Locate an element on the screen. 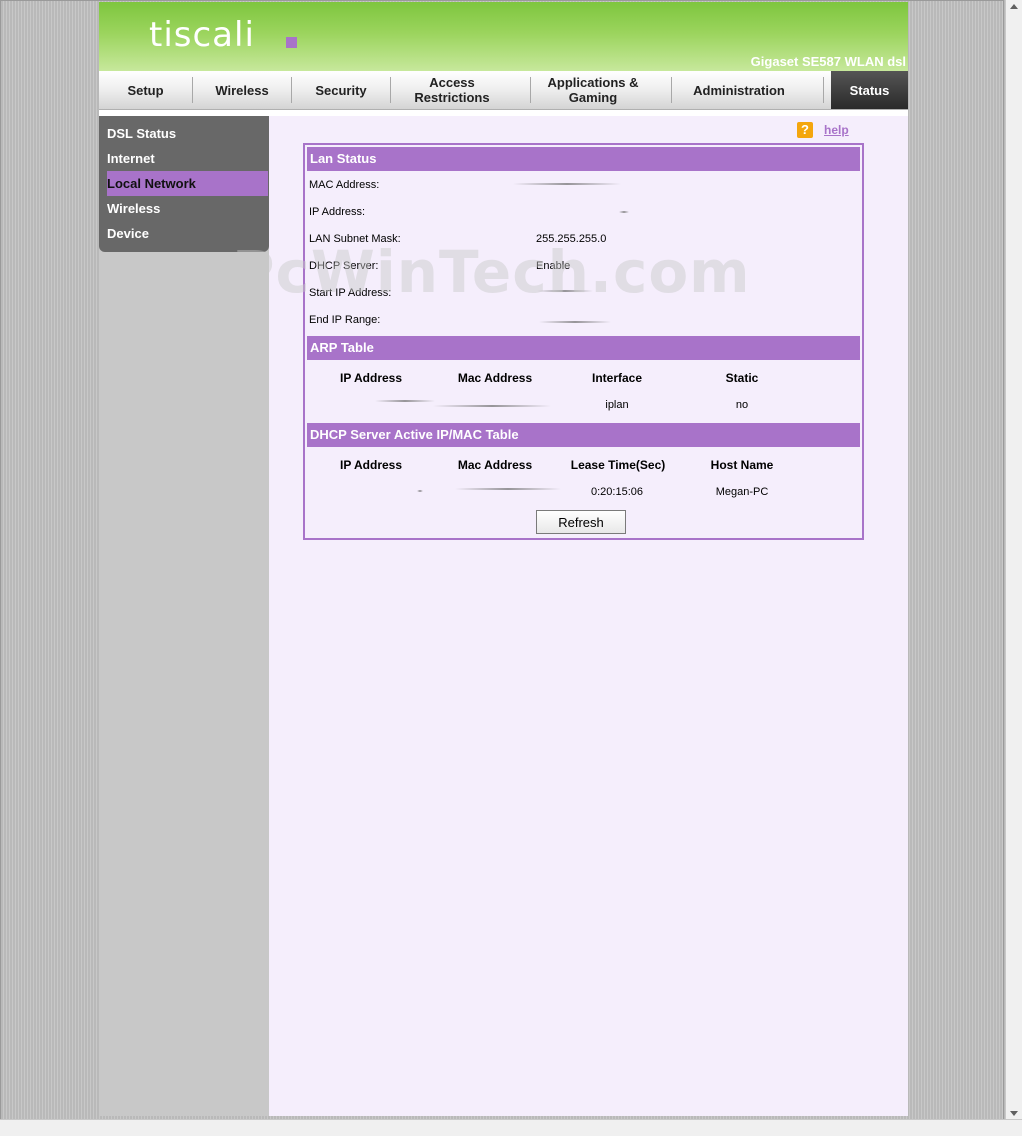 The width and height of the screenshot is (1022, 1136). tab-setup: Setup is located at coordinates (145, 90).